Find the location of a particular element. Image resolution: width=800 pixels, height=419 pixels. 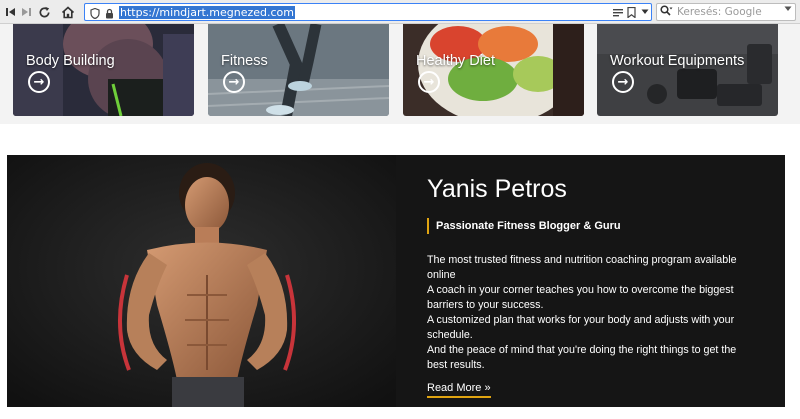

search-box: Keresés: Google is located at coordinates (726, 12).